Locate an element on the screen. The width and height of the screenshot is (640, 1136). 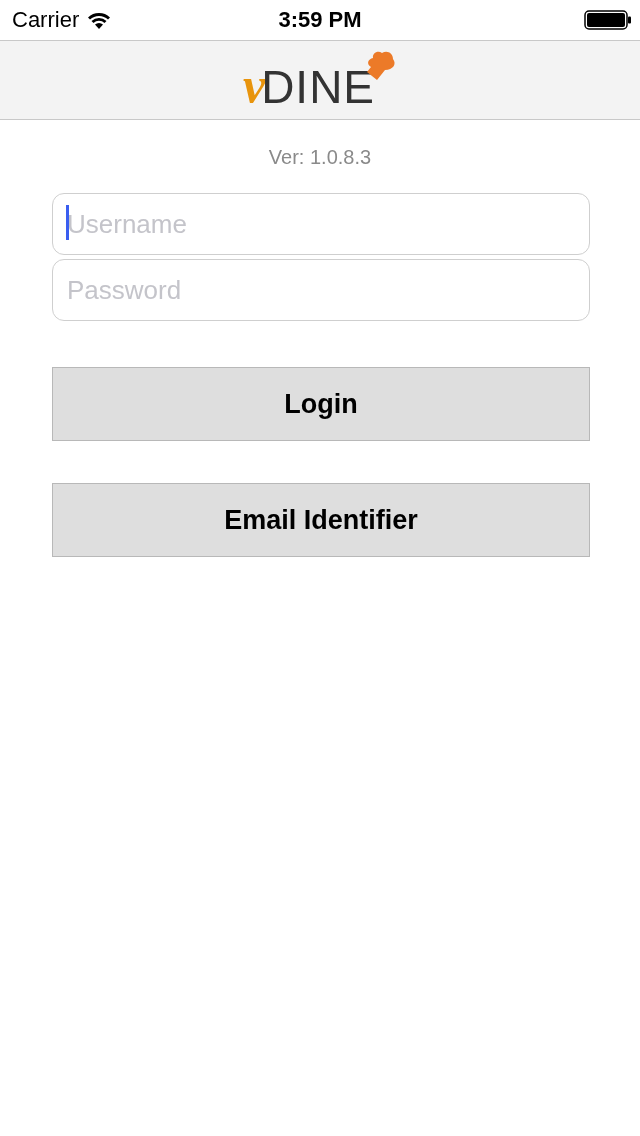
login-button: Login is located at coordinates (321, 404).